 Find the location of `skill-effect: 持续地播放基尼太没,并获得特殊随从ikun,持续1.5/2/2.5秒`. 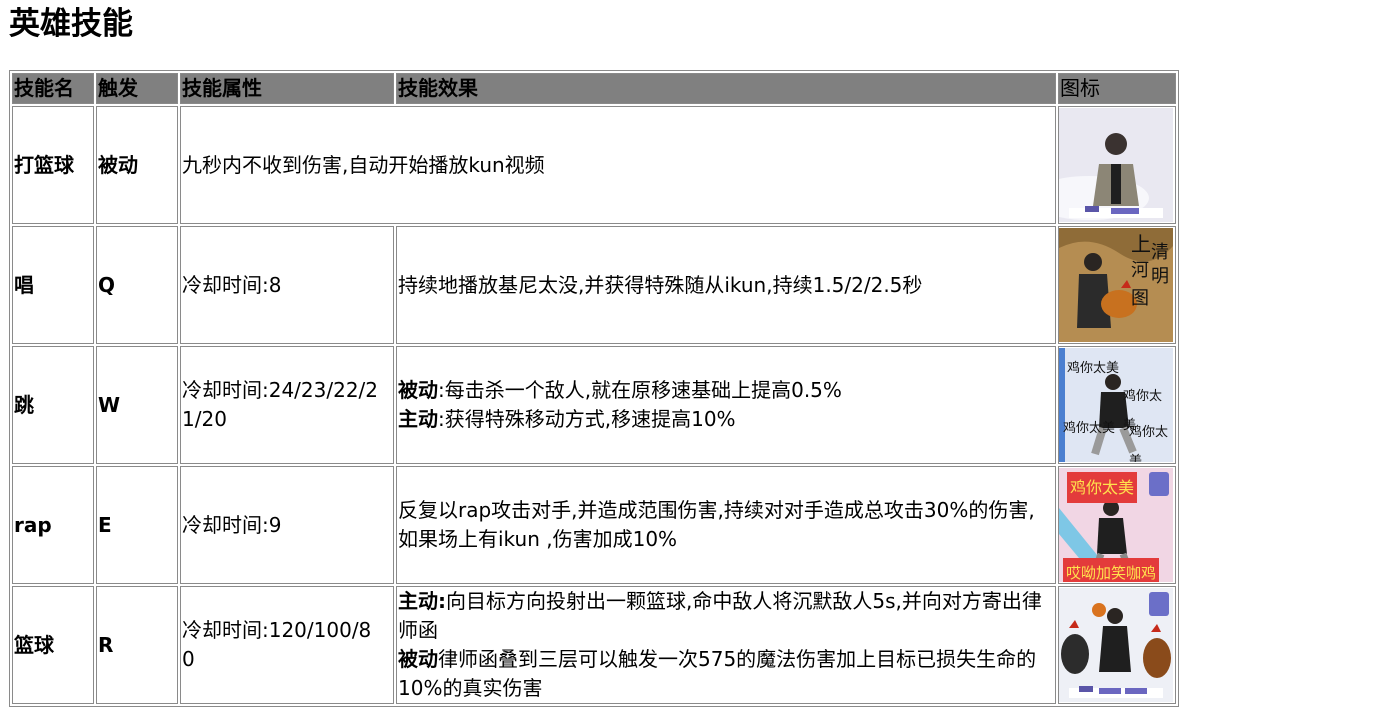

skill-effect: 持续地播放基尼太没,并获得特殊随从ikun,持续1.5/2/2.5秒 is located at coordinates (726, 285).